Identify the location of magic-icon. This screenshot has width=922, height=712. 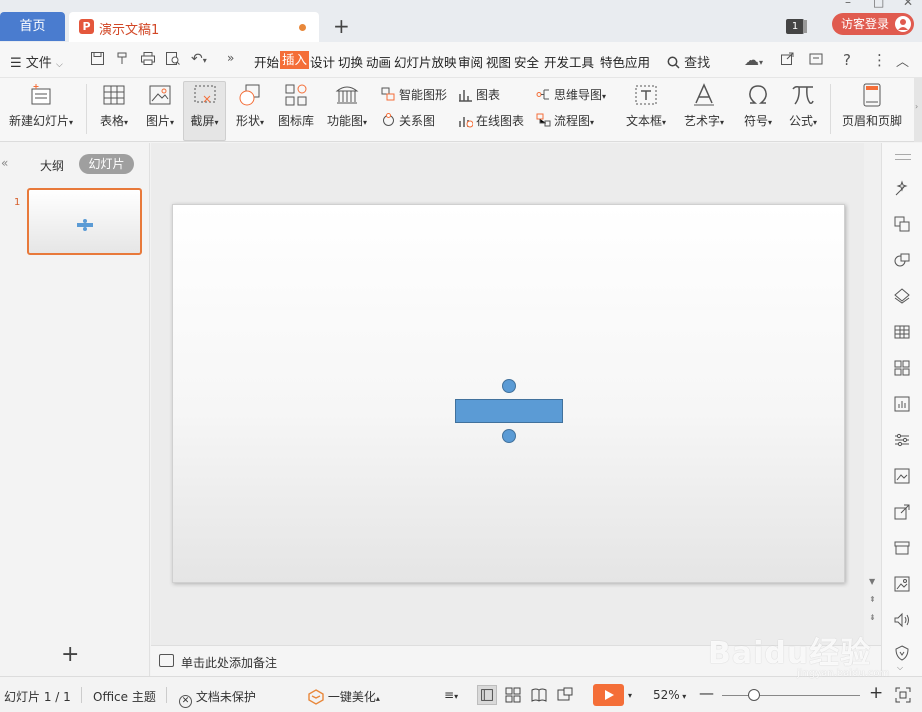
(902, 188).